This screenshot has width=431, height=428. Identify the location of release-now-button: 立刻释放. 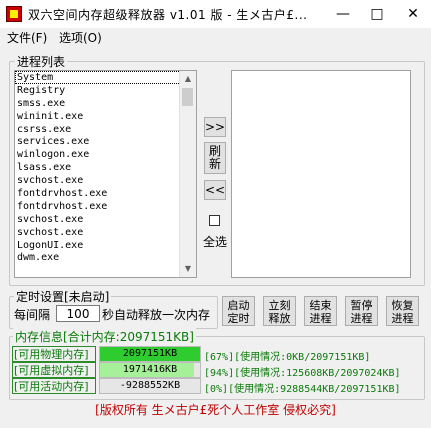
(279, 311).